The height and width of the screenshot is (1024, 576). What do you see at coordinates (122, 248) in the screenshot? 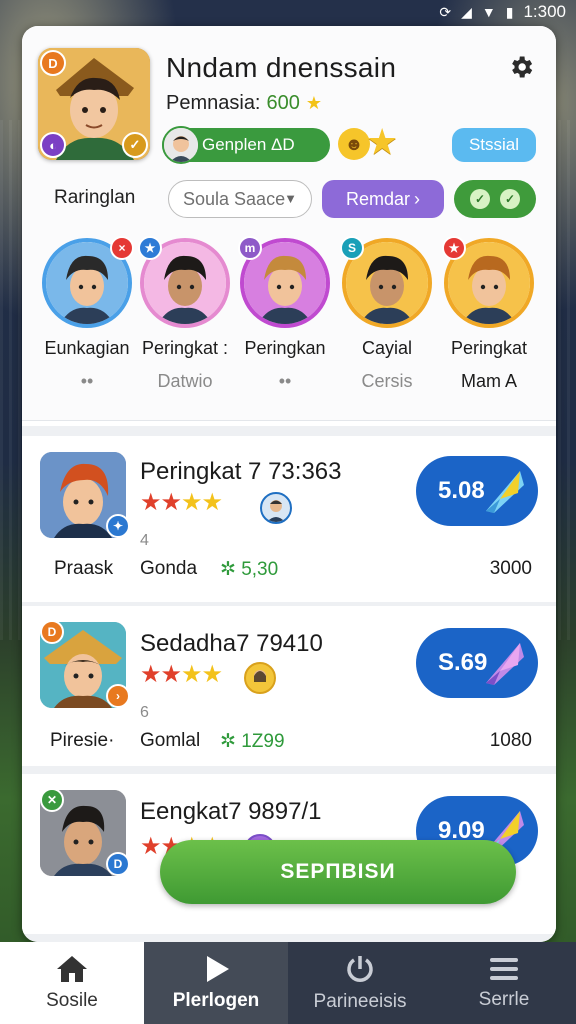
I see `player-badge-icon: ×` at bounding box center [122, 248].